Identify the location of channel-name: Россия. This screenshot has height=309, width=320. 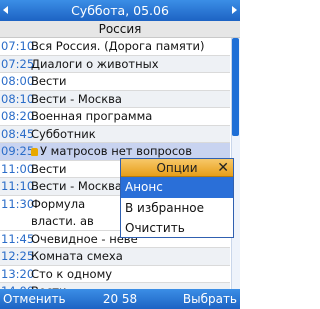
(120, 29).